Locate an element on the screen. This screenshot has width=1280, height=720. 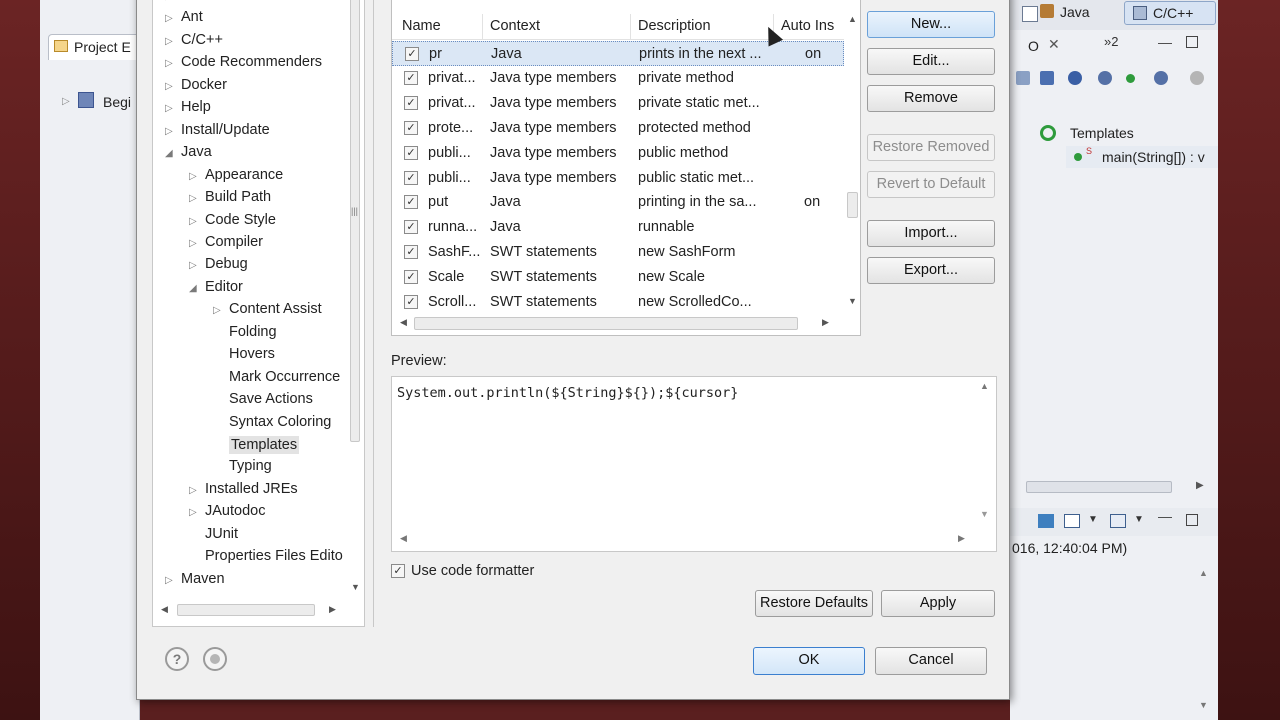
outline-horizontal-scrollbar: ▶ is located at coordinates (1114, 487).